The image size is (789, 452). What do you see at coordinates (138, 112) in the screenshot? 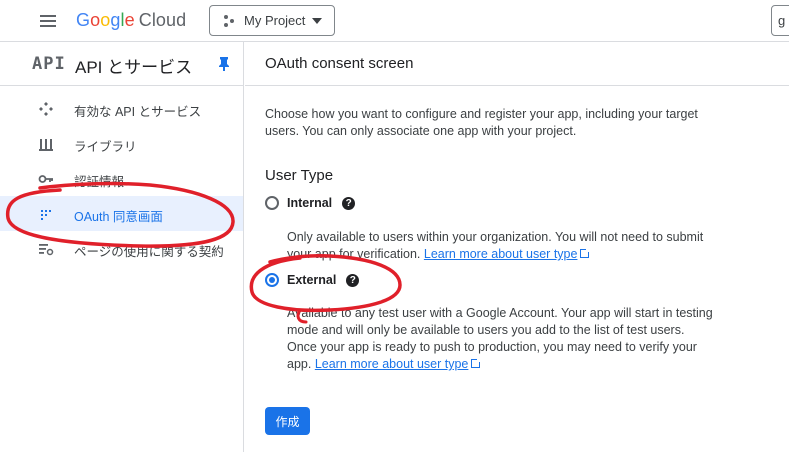
I see `sidebar-item-label: 有効な API とサービス` at bounding box center [138, 112].